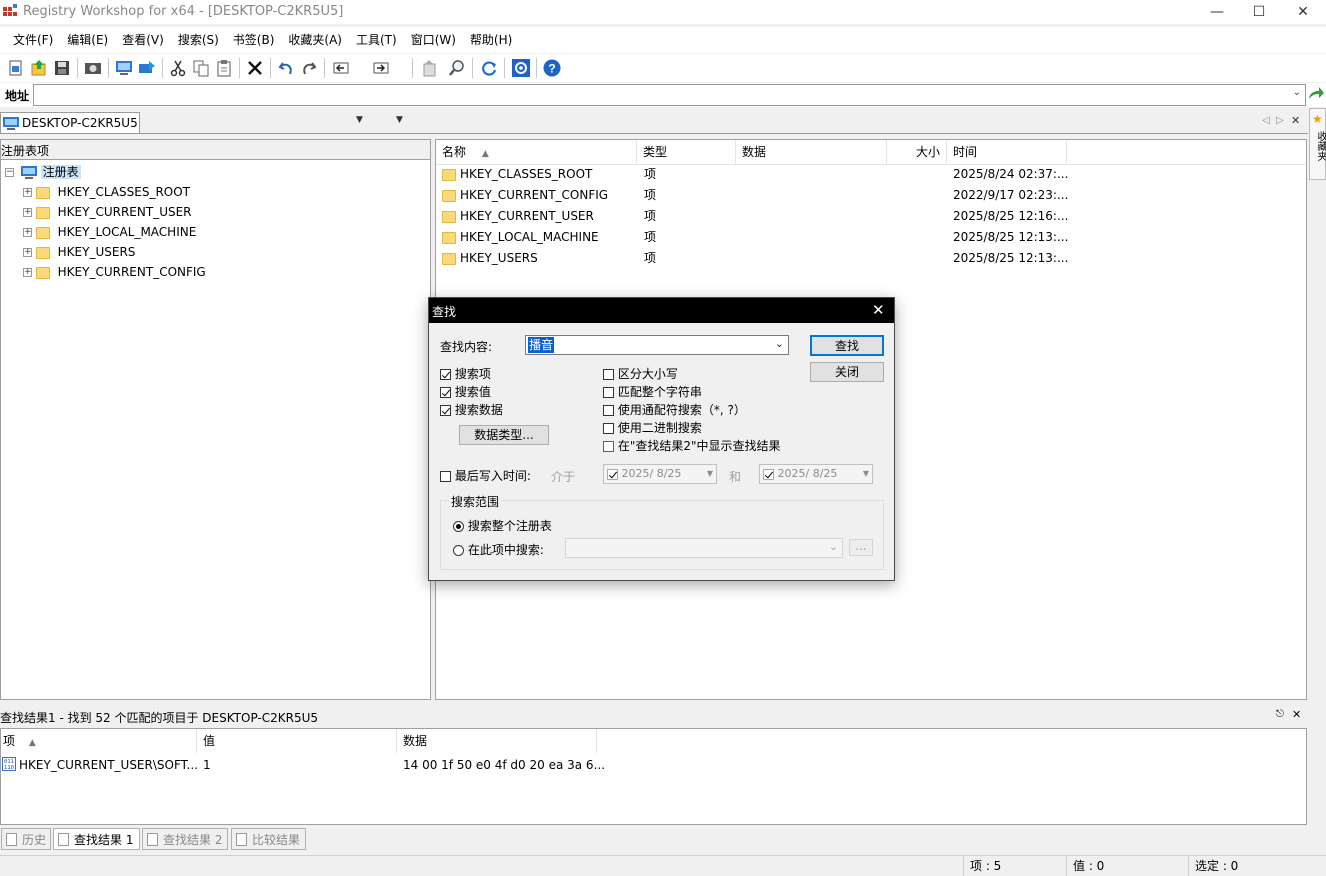 This screenshot has width=1326, height=876. Describe the element at coordinates (96, 839) in the screenshot. I see `tab-find-results-1: 查找结果 1` at that location.